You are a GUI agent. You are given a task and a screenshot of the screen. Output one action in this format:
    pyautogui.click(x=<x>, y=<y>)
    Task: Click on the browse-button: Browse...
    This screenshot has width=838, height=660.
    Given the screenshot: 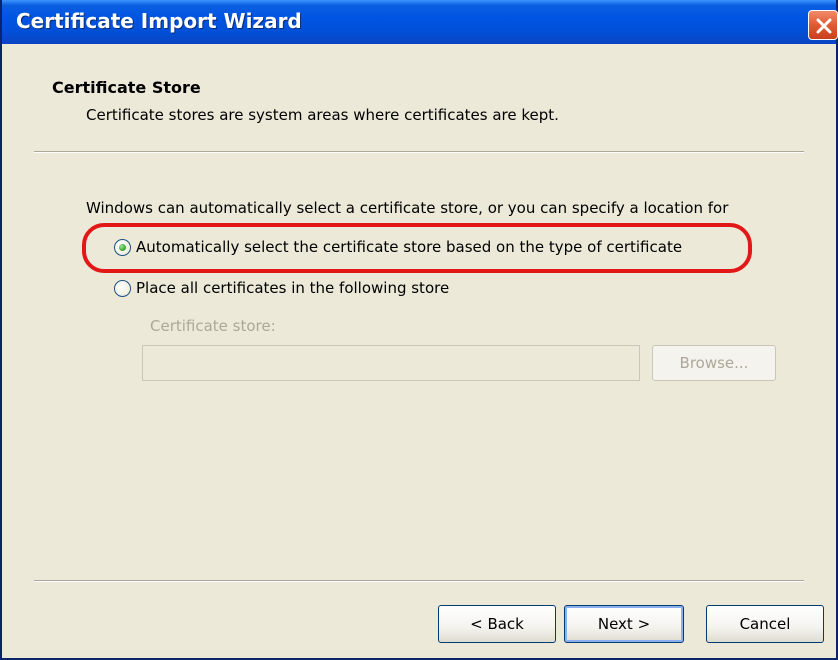 What is the action you would take?
    pyautogui.click(x=714, y=363)
    